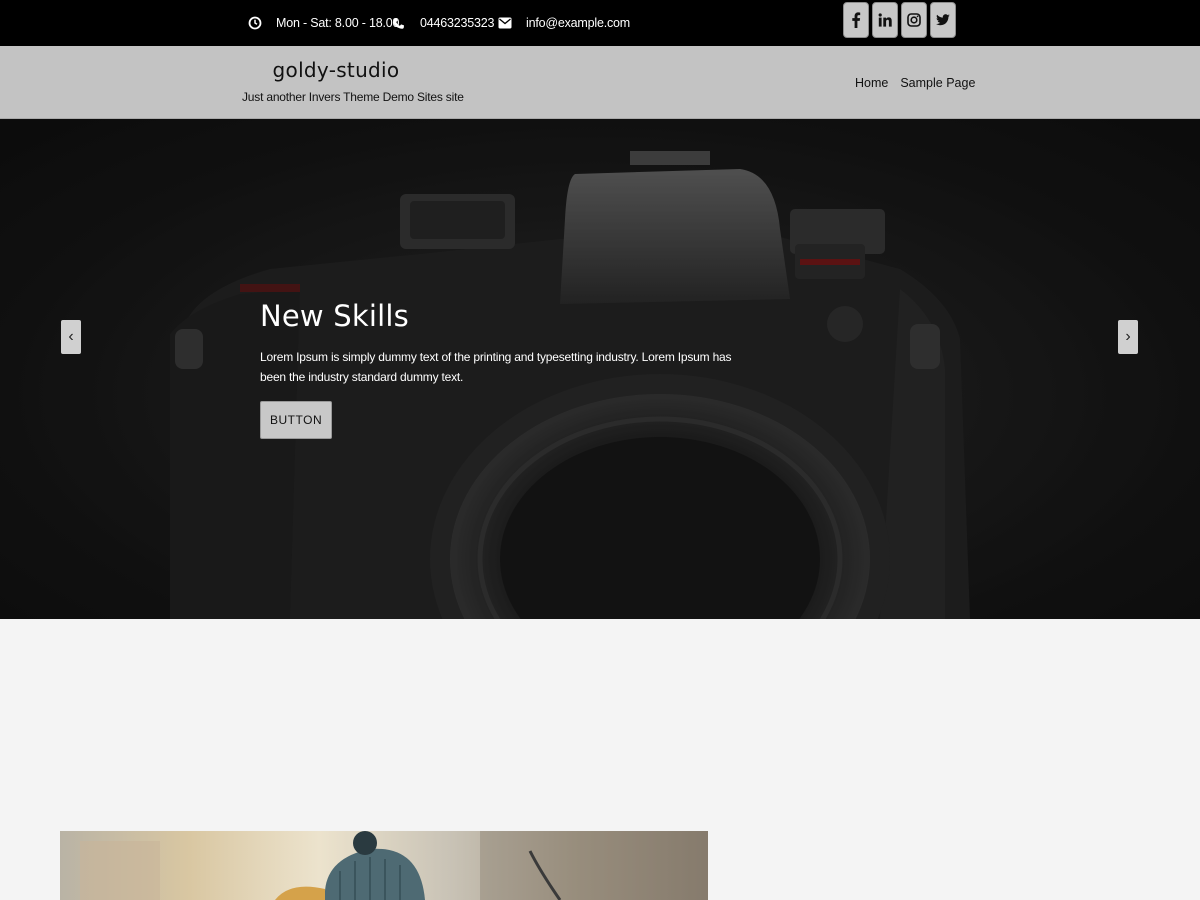 The width and height of the screenshot is (1200, 900). I want to click on clock-icon, so click(262, 23).